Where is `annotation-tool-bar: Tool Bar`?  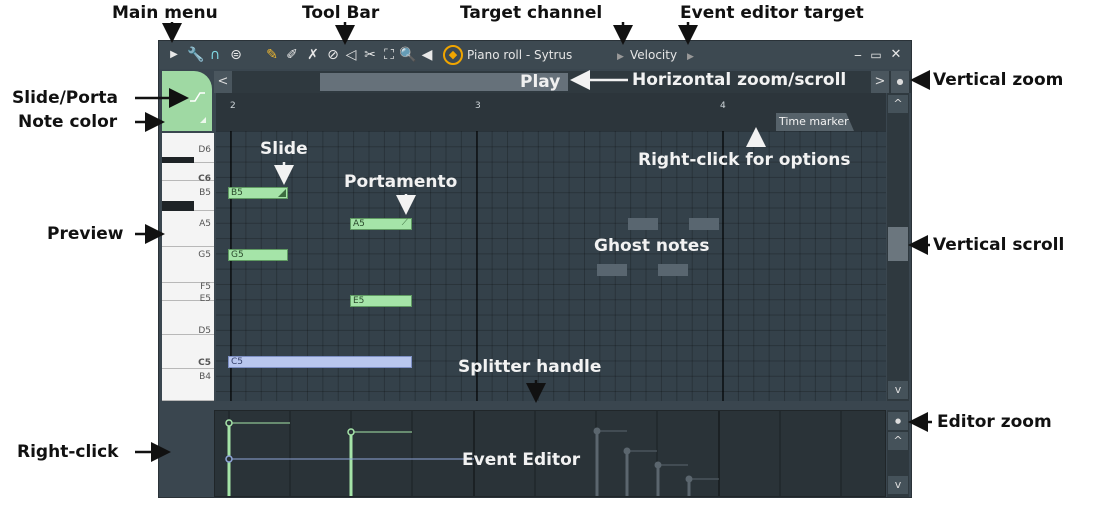 annotation-tool-bar: Tool Bar is located at coordinates (341, 13).